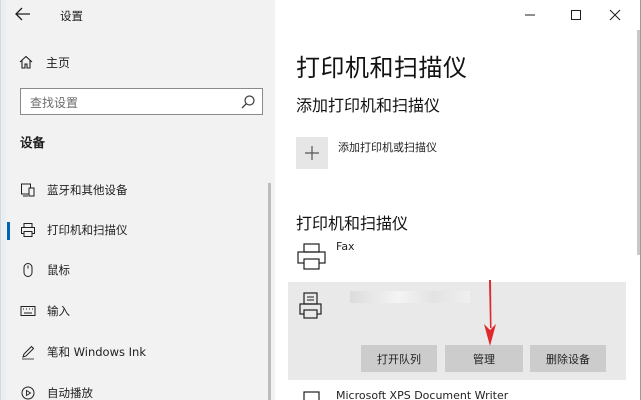 Image resolution: width=641 pixels, height=400 pixels. Describe the element at coordinates (28, 311) in the screenshot. I see `keyboard-icon` at that location.